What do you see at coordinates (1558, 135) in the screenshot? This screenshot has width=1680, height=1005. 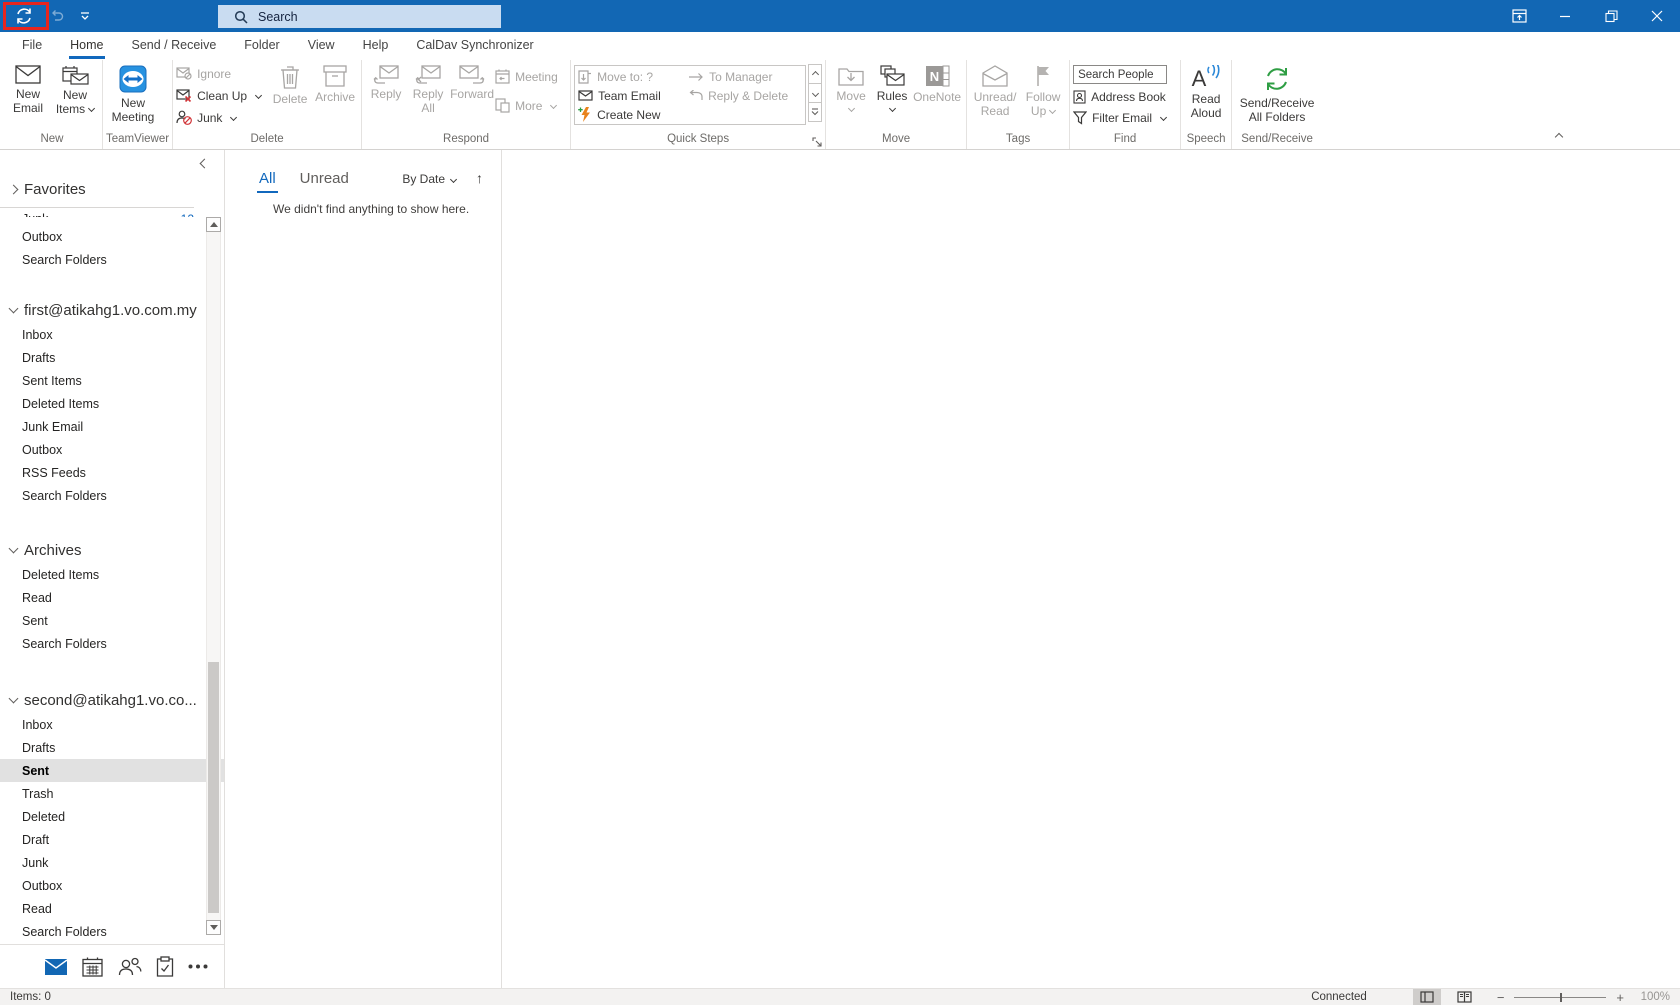 I see `collapse-ribbon-button` at bounding box center [1558, 135].